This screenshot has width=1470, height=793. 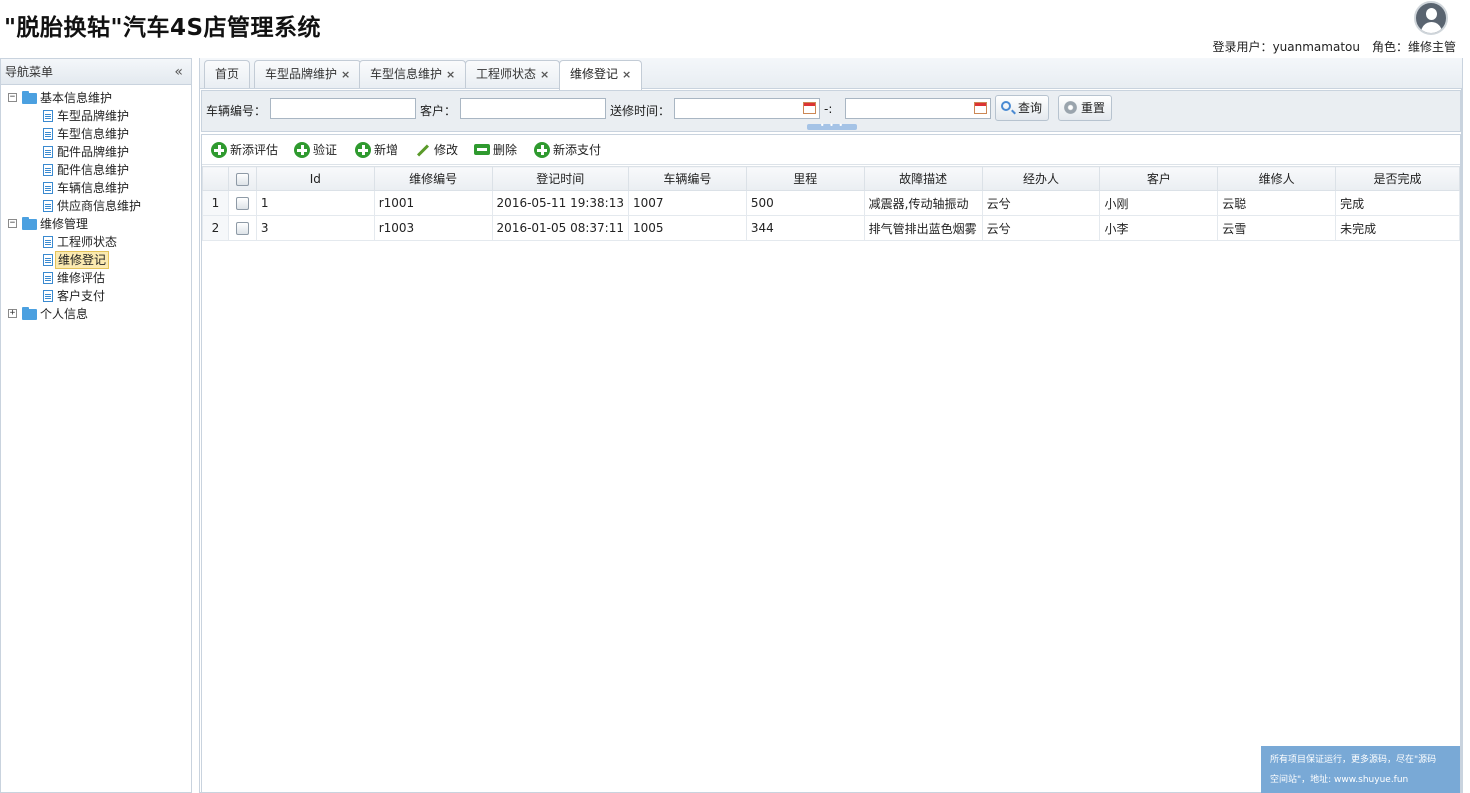 I want to click on add-payment-button: 新添支付, so click(x=567, y=150).